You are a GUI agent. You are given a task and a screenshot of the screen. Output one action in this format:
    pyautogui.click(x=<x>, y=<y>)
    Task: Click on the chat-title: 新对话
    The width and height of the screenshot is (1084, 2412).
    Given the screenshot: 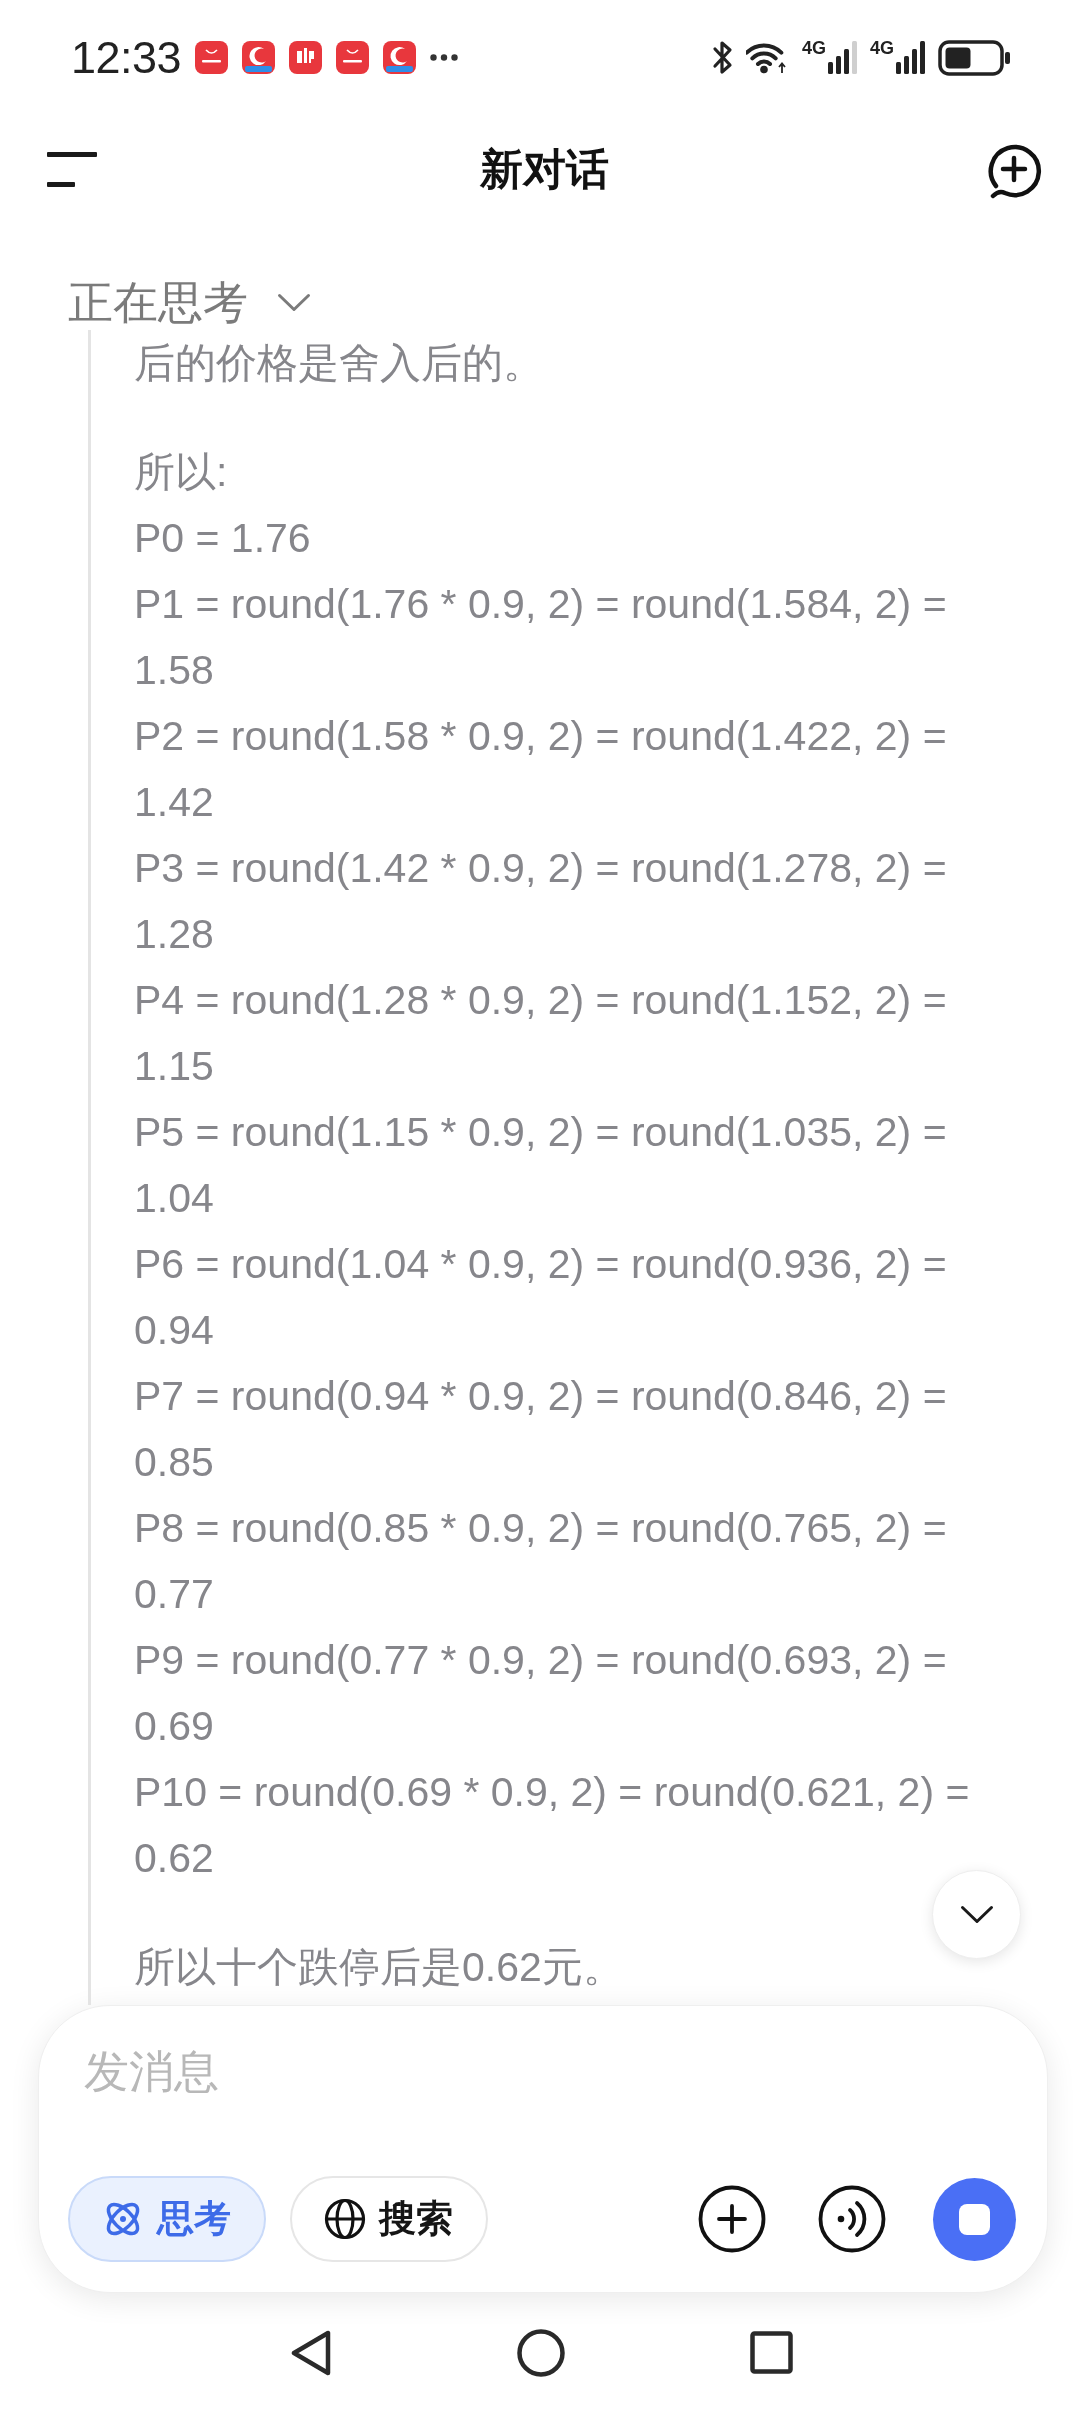 What is the action you would take?
    pyautogui.click(x=544, y=170)
    